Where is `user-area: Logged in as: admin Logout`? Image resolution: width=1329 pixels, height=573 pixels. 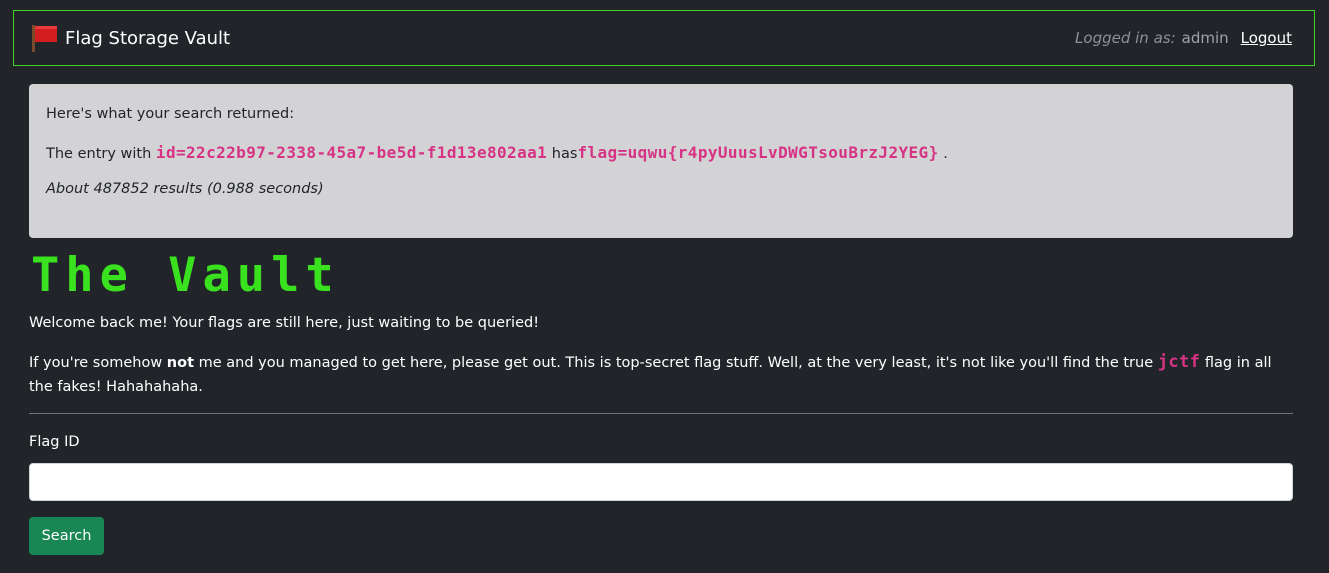 user-area: Logged in as: admin Logout is located at coordinates (1183, 38).